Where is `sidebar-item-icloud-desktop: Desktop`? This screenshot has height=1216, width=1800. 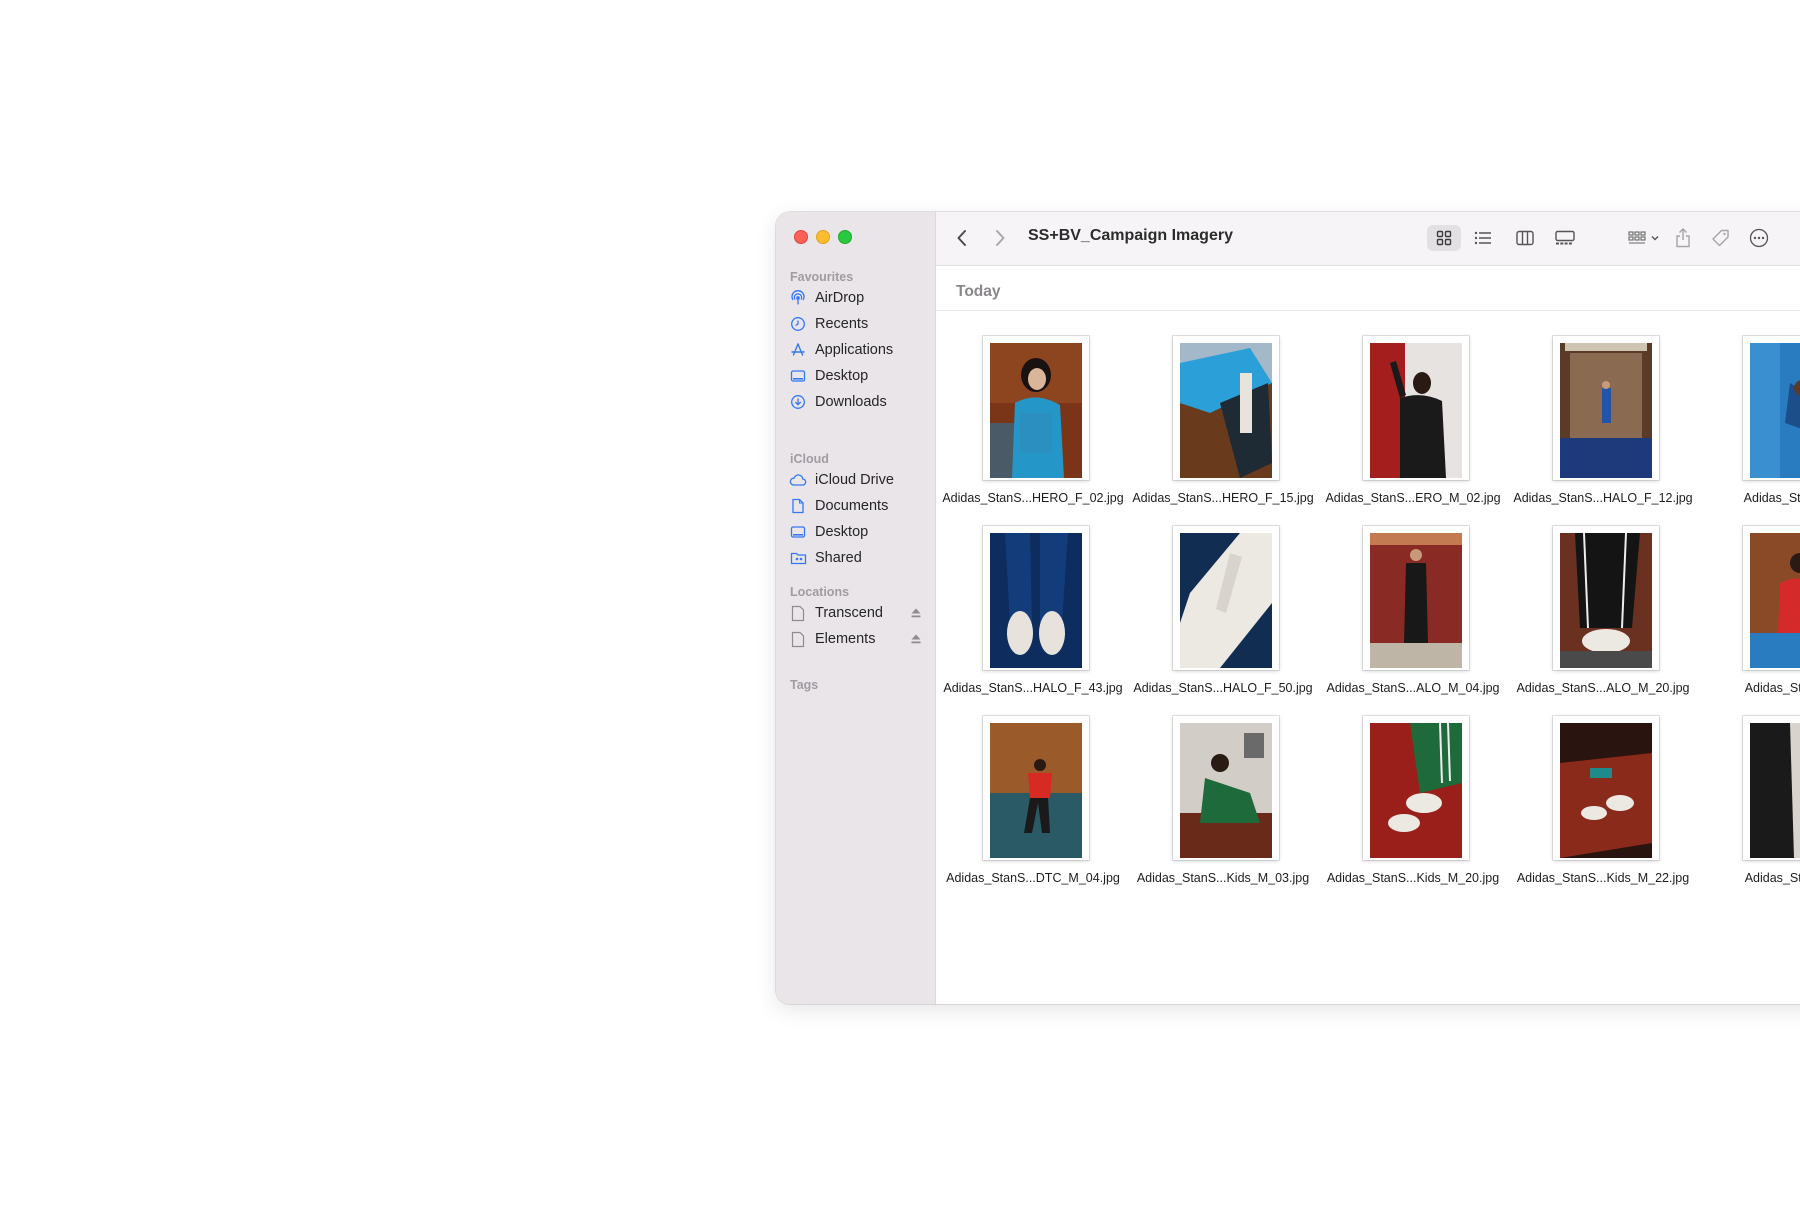 sidebar-item-icloud-desktop: Desktop is located at coordinates (858, 532).